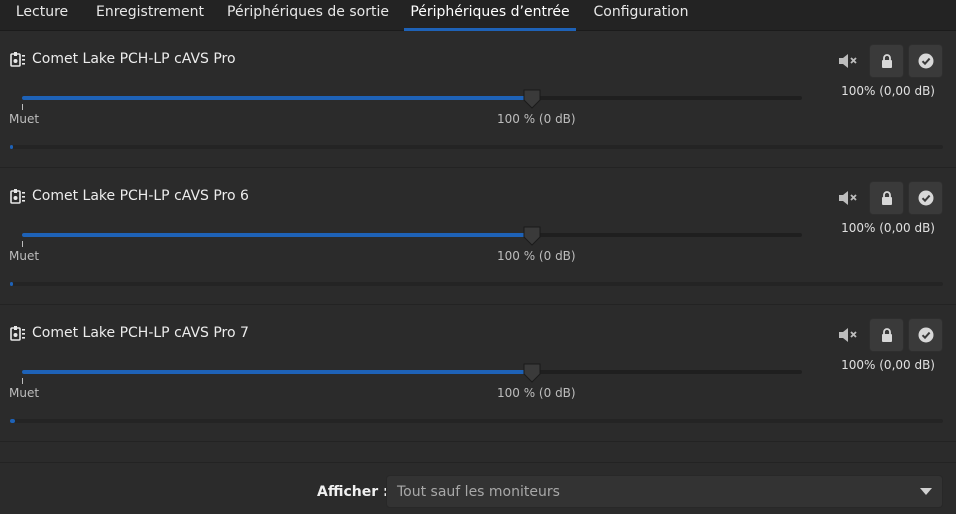  Describe the element at coordinates (641, 15) in the screenshot. I see `tab-configuration: Configuration` at that location.